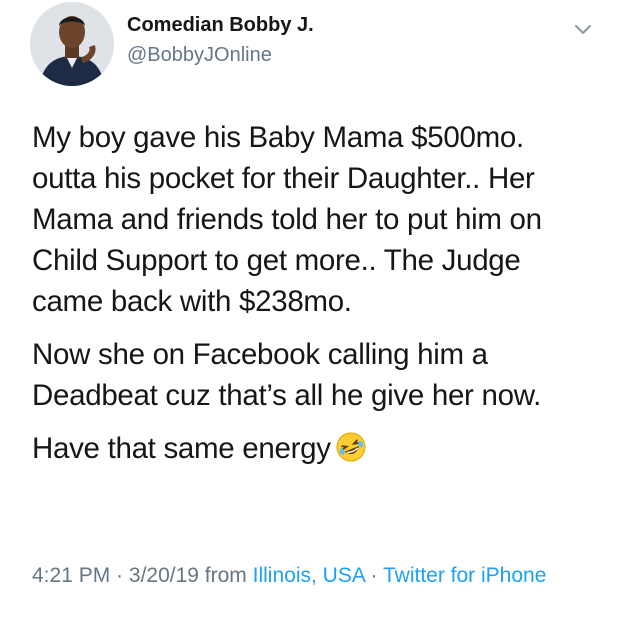  What do you see at coordinates (71, 575) in the screenshot?
I see `tweet-time: 4:21 PM` at bounding box center [71, 575].